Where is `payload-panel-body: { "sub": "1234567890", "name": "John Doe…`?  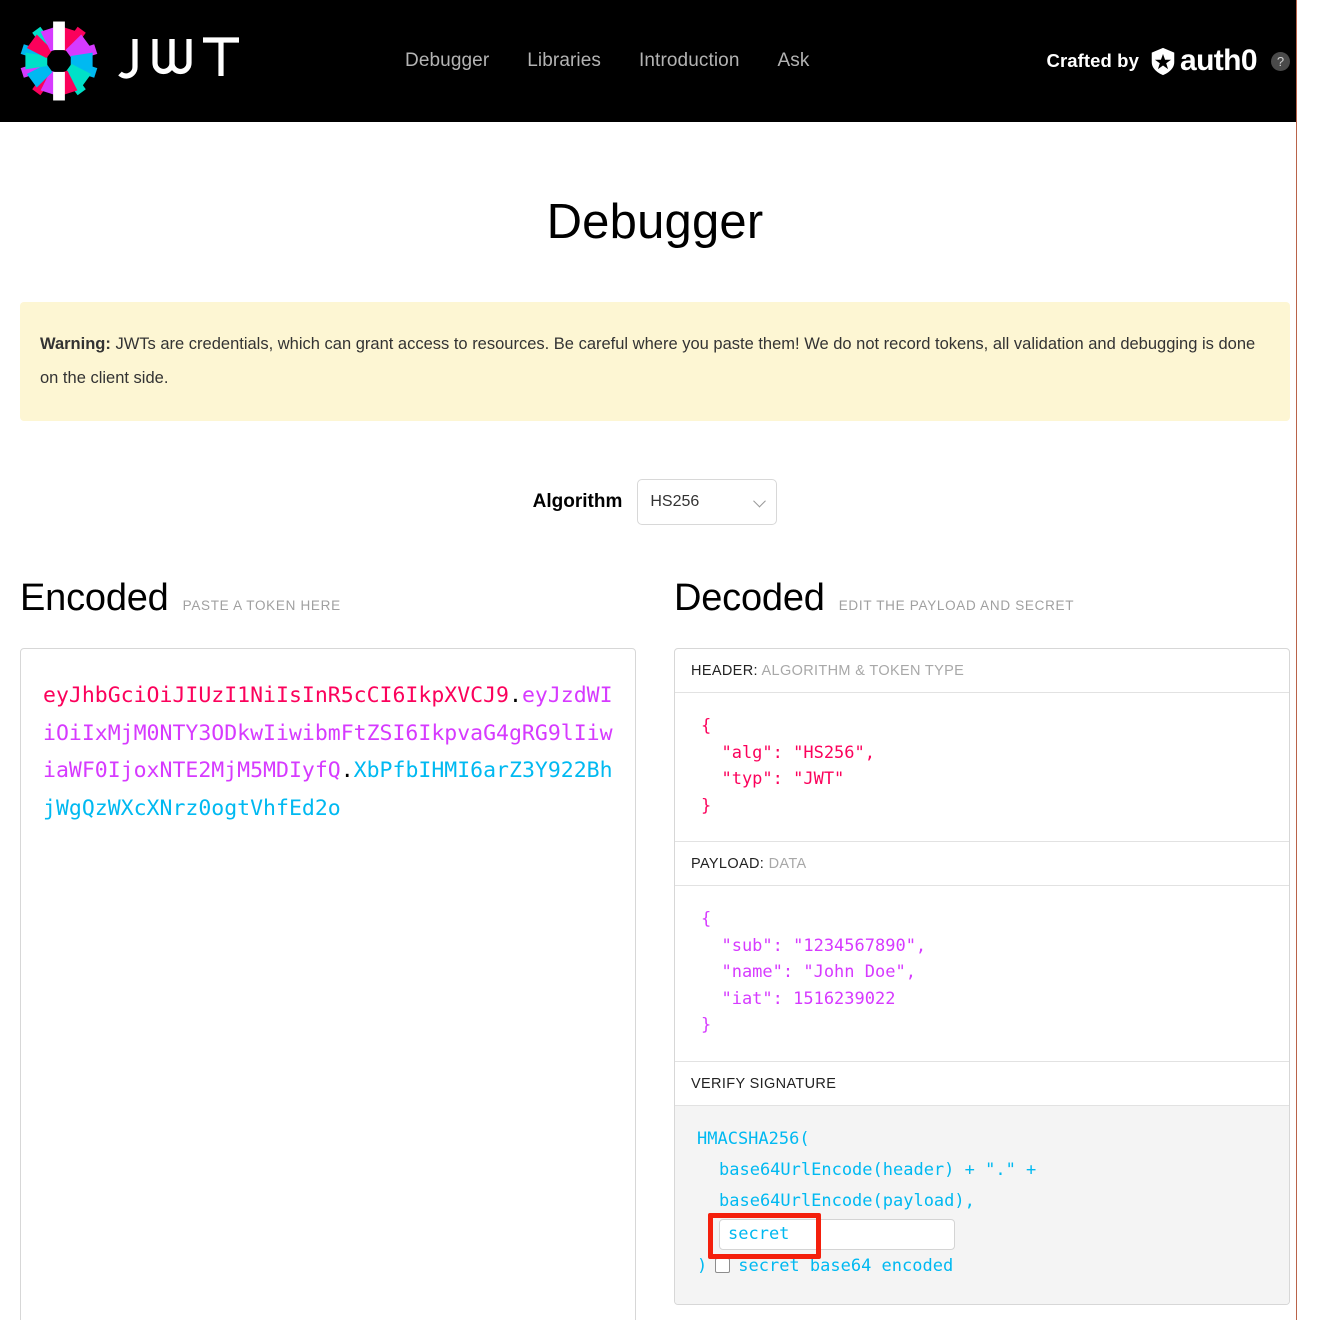
payload-panel-body: { "sub": "1234567890", "name": "John Doe… is located at coordinates (982, 973).